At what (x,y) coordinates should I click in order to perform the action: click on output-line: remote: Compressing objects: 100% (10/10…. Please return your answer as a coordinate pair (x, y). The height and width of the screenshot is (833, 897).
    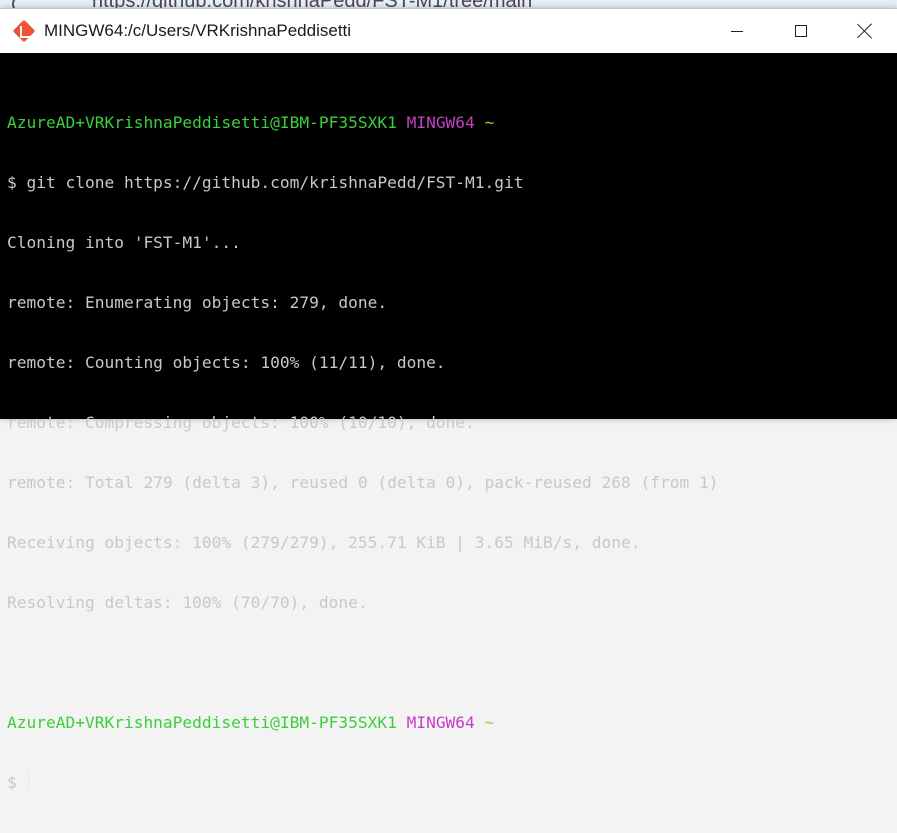
    Looking at the image, I should click on (241, 422).